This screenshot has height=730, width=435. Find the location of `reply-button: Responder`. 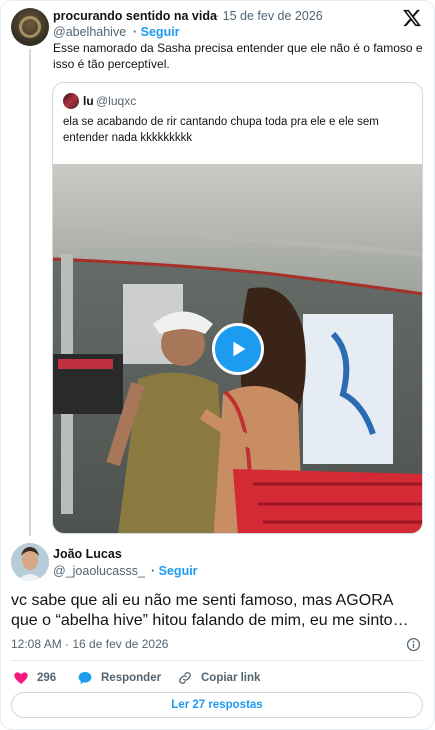

reply-button: Responder is located at coordinates (119, 678).